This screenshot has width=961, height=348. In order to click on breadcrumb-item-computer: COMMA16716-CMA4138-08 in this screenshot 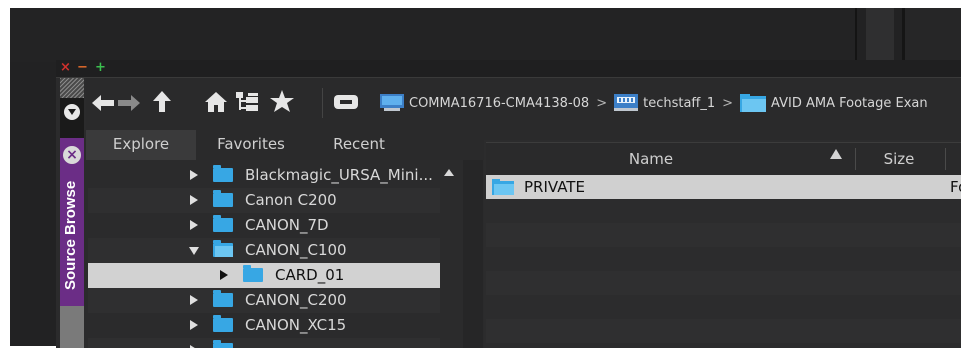, I will do `click(484, 103)`.